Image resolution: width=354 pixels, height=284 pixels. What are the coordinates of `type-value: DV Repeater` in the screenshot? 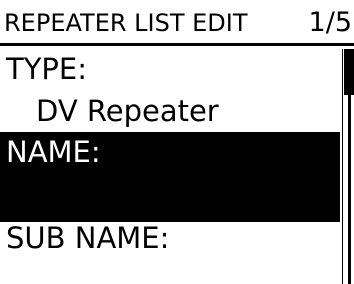 It's located at (170, 112).